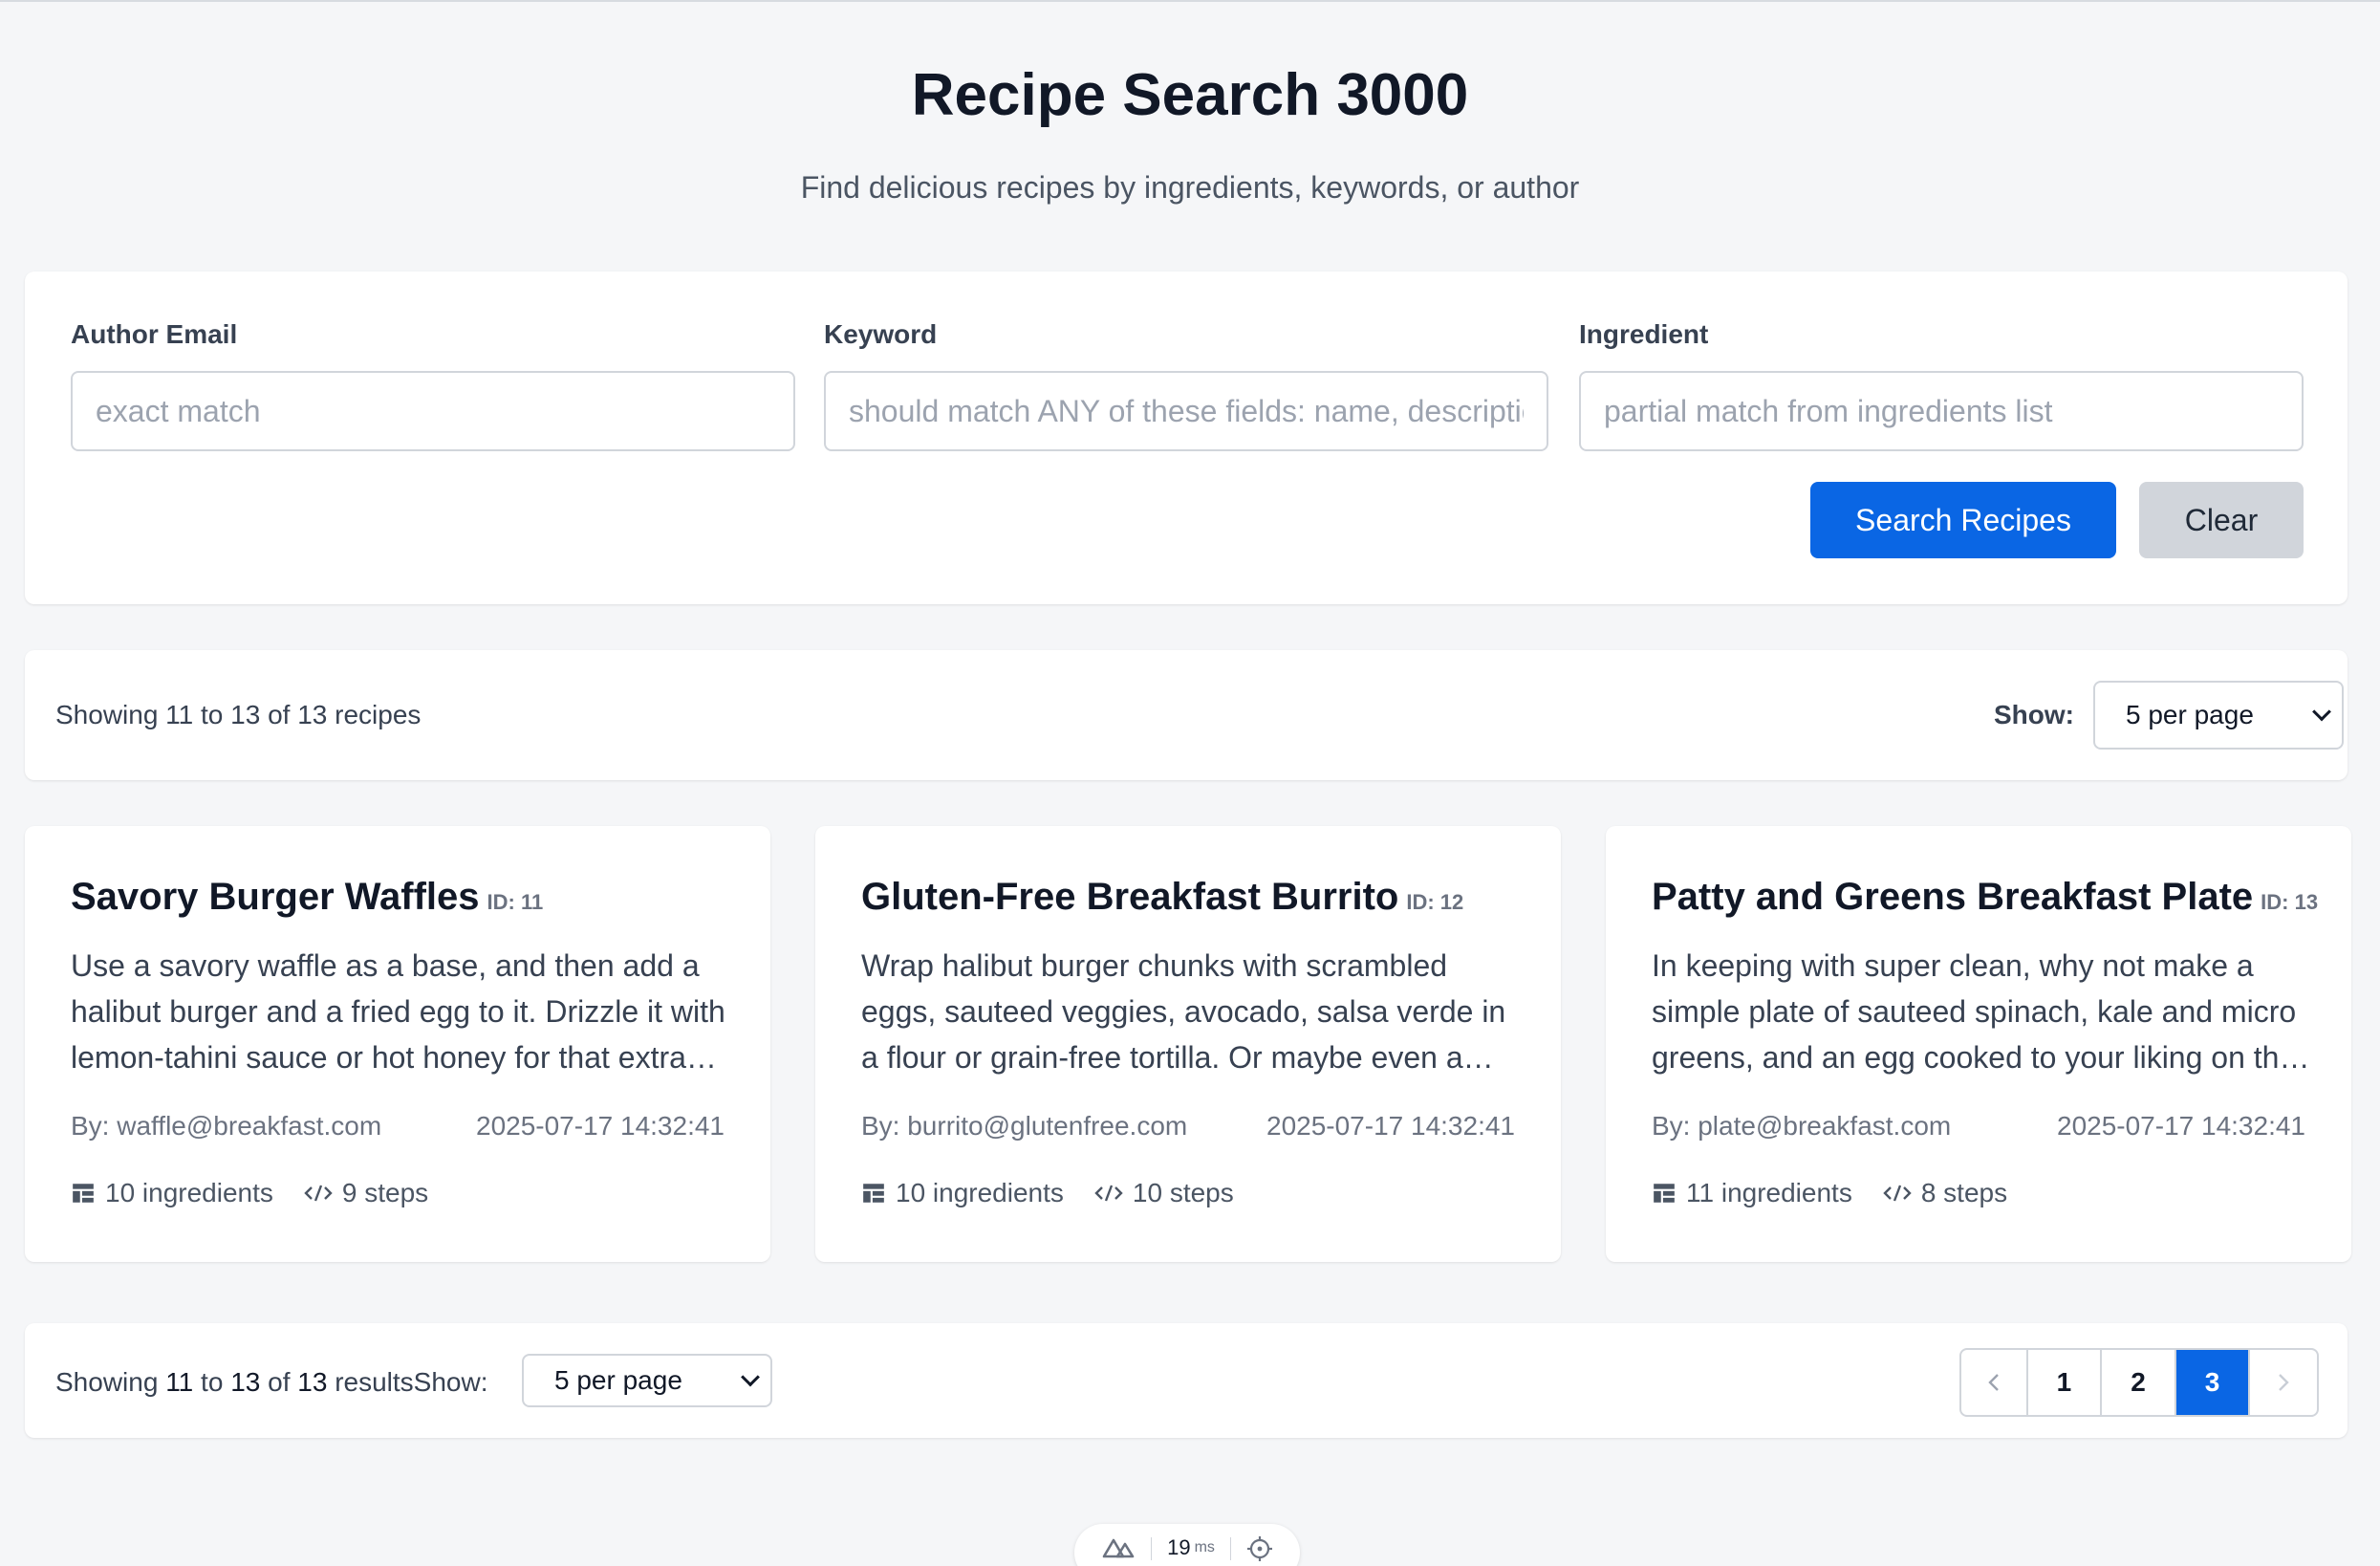 This screenshot has height=1566, width=2380. What do you see at coordinates (227, 1126) in the screenshot?
I see `recipe-author: By: waffle@breakfast.com` at bounding box center [227, 1126].